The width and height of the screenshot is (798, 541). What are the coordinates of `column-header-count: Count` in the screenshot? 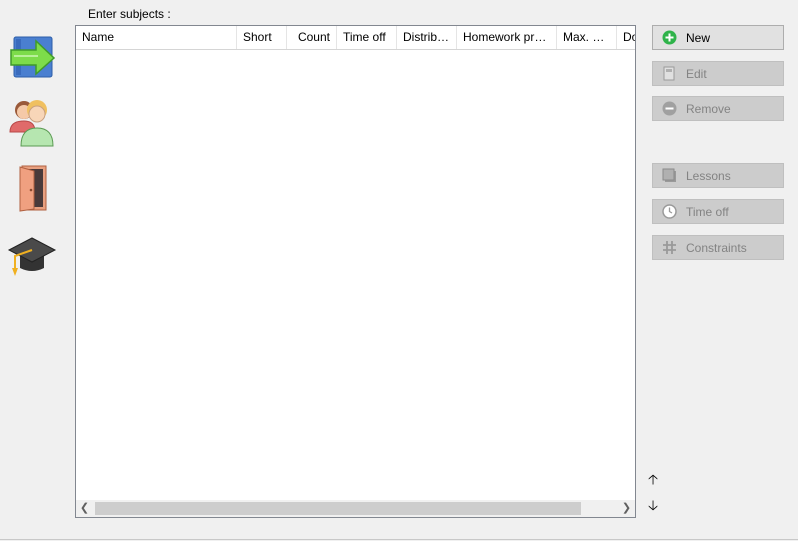 It's located at (312, 37).